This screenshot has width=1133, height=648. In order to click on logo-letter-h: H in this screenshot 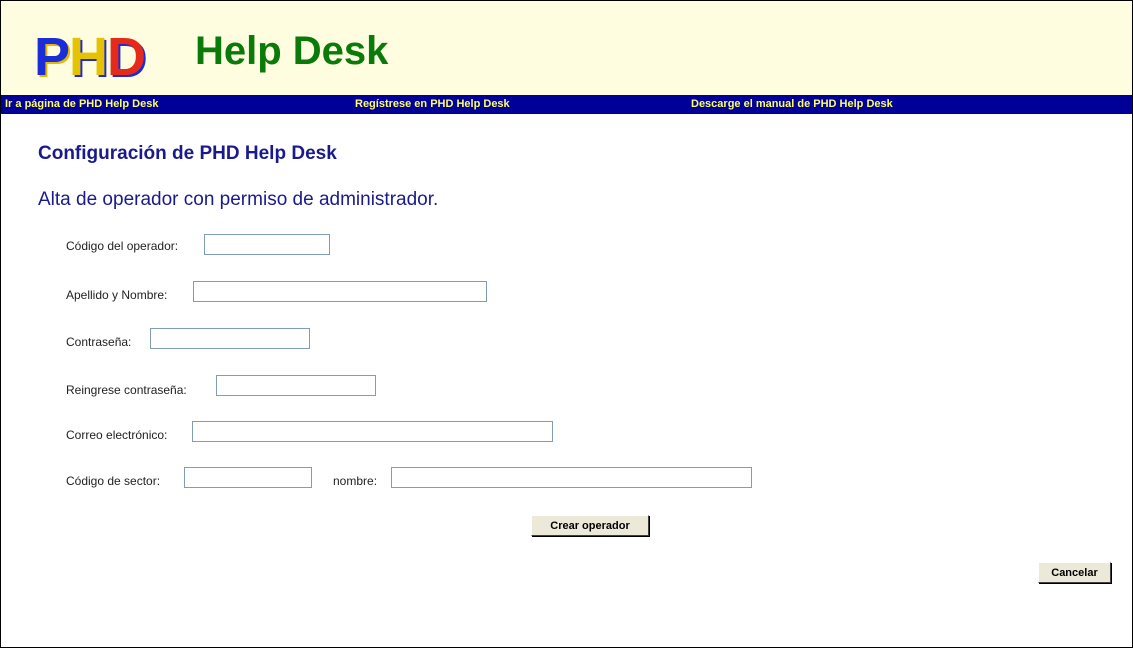, I will do `click(88, 57)`.